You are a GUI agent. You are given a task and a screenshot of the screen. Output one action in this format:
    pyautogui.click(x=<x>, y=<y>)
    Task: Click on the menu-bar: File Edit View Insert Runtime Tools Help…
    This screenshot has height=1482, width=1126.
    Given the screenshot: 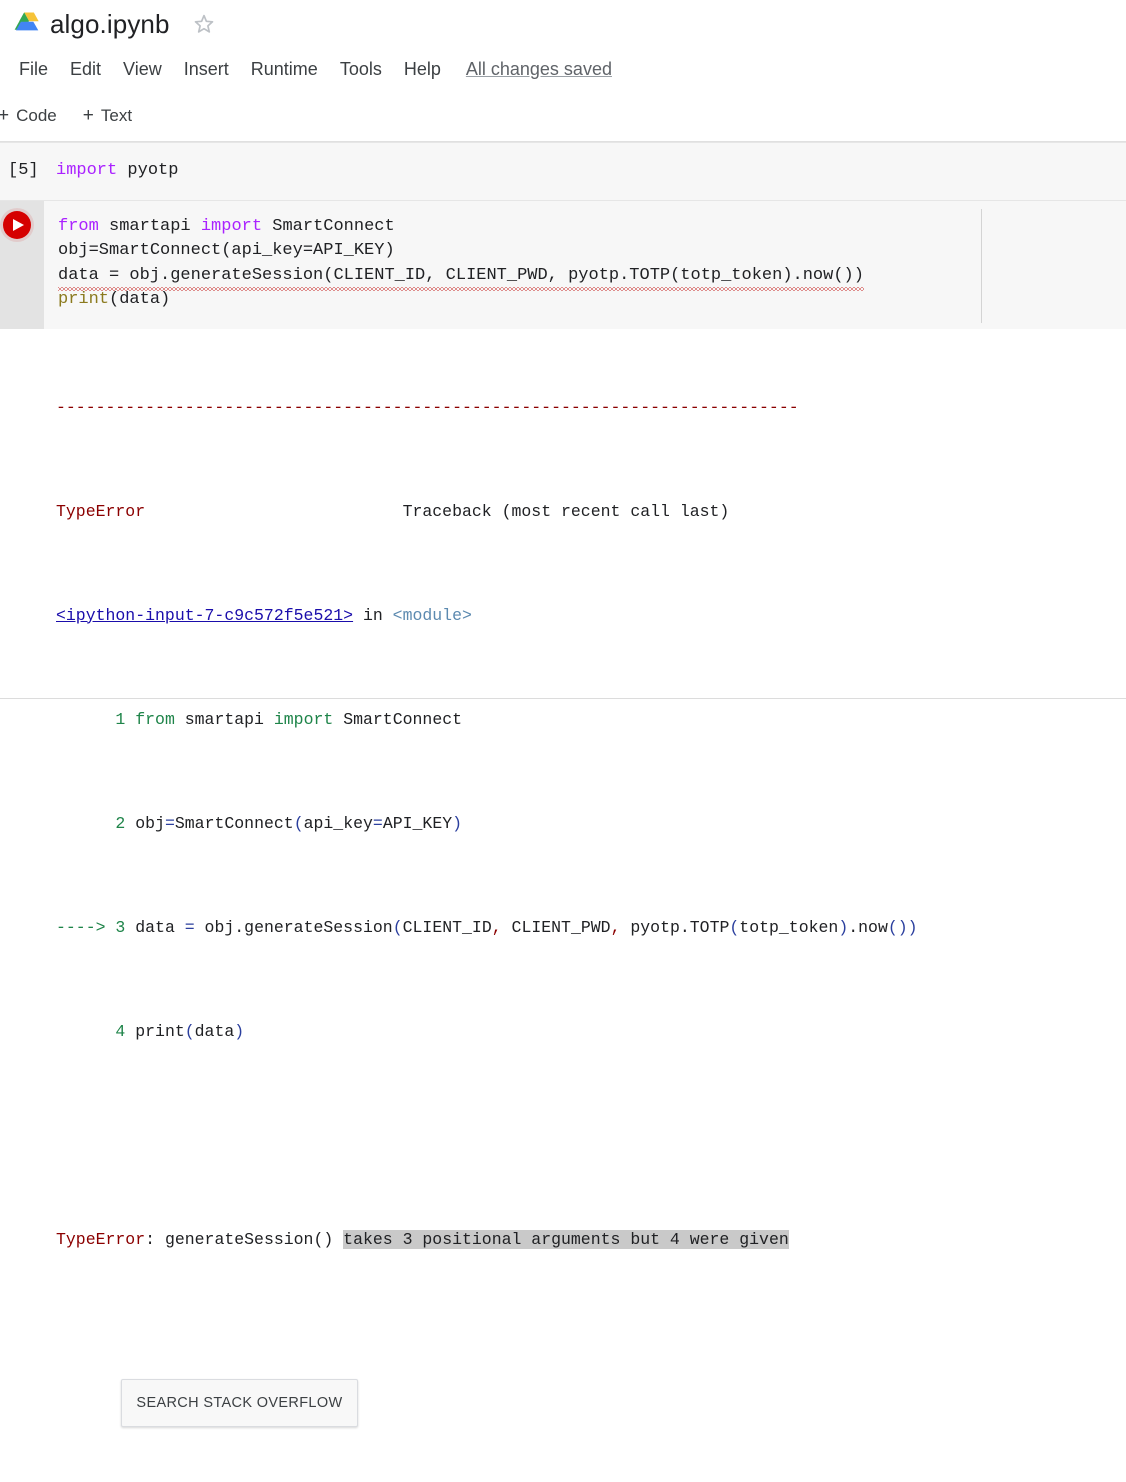 What is the action you would take?
    pyautogui.click(x=563, y=69)
    